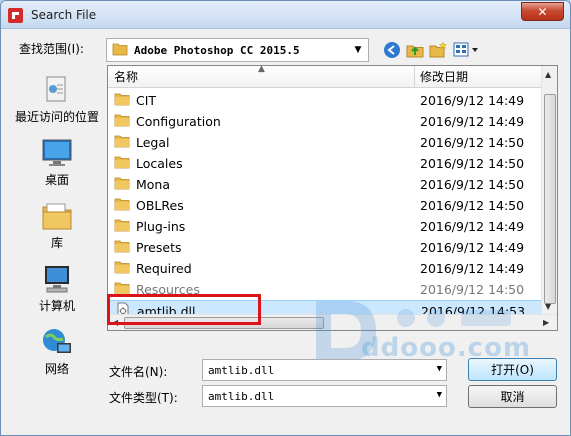 The width and height of the screenshot is (571, 436). I want to click on file-name: Legal, so click(153, 142).